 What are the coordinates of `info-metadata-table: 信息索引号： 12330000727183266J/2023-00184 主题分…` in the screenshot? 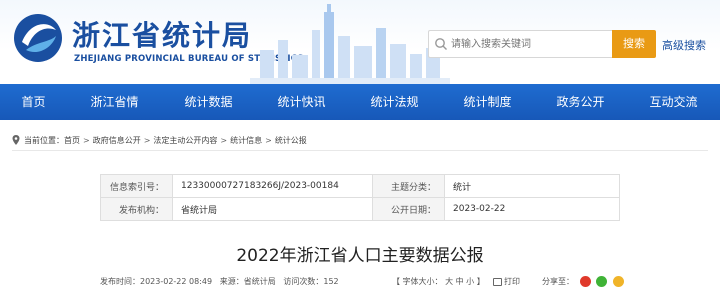 It's located at (360, 197).